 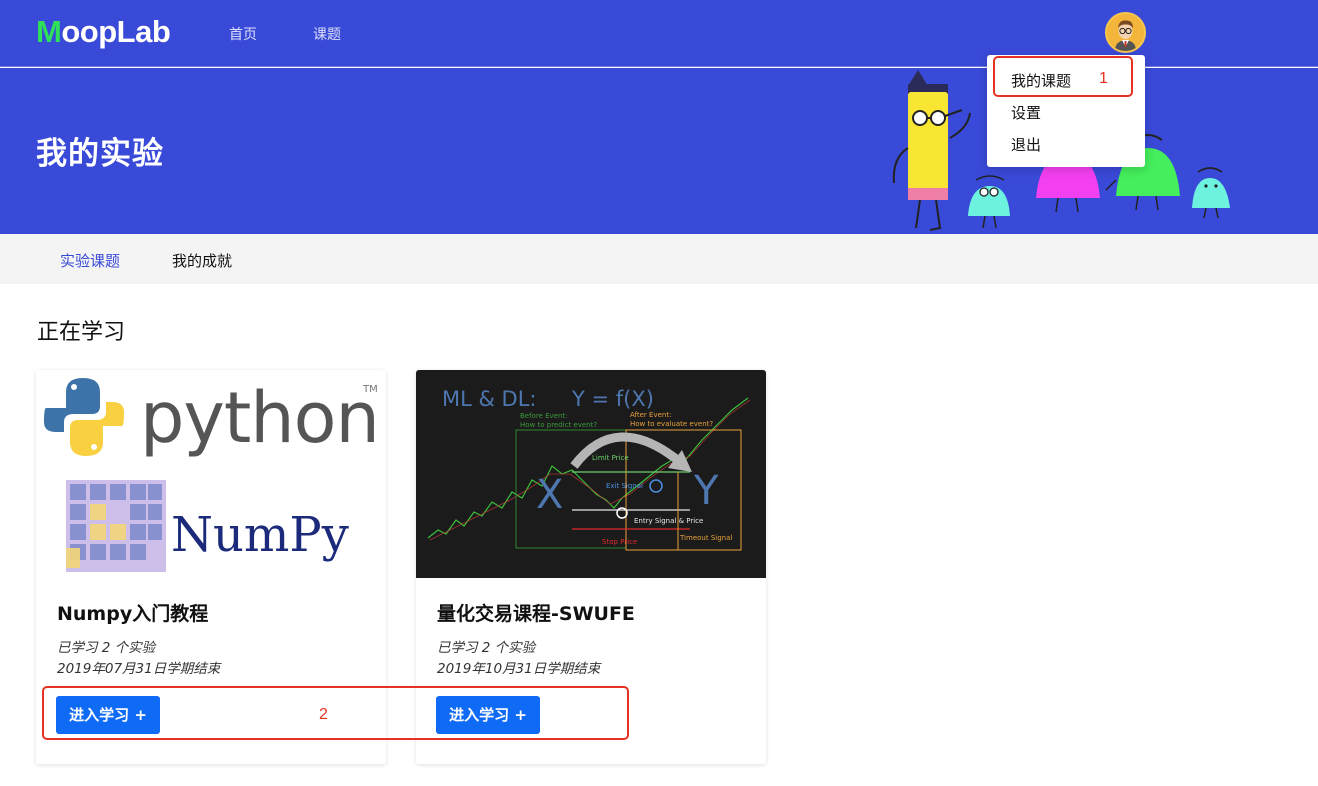 What do you see at coordinates (211, 474) in the screenshot?
I see `course-cover-numpy: python TM NumPy` at bounding box center [211, 474].